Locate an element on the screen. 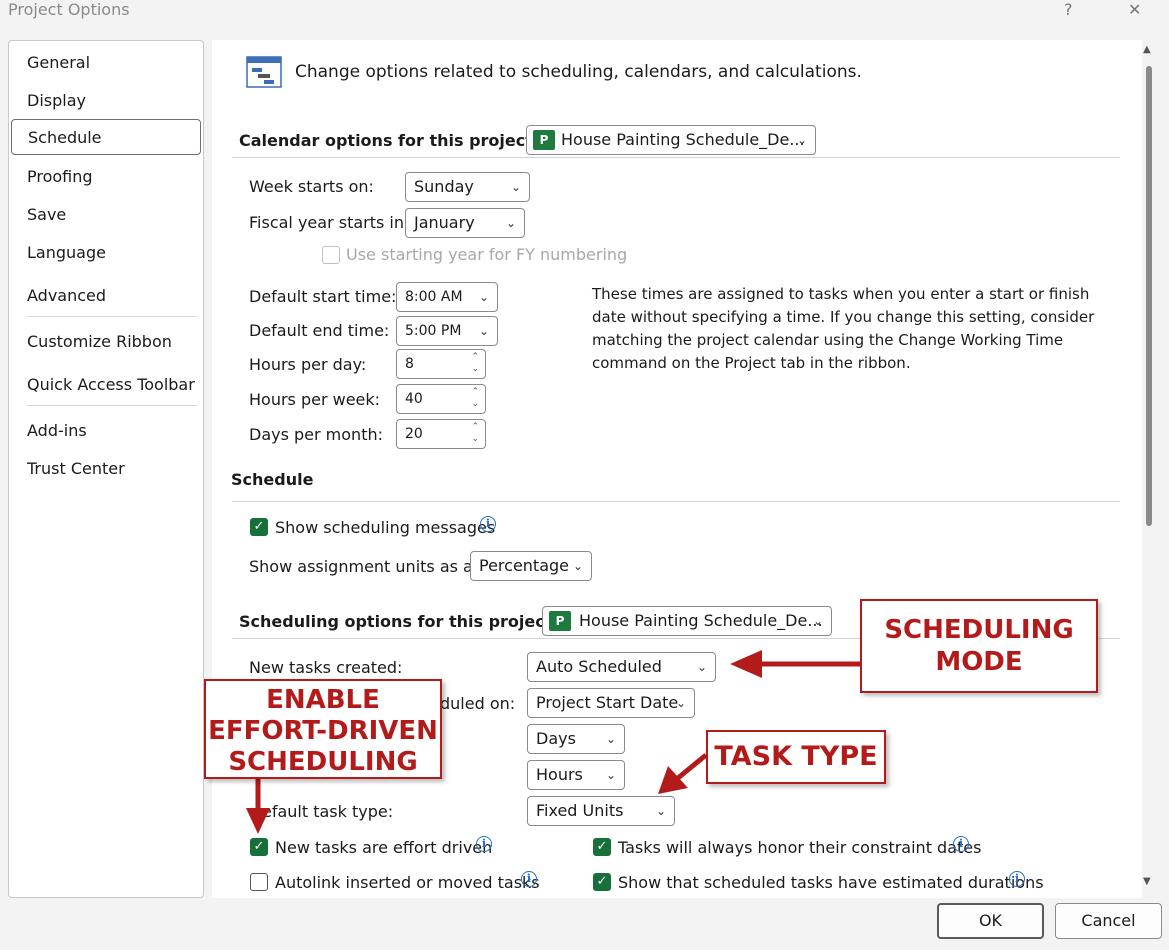 Image resolution: width=1169 pixels, height=950 pixels. cancel-button: Cancel is located at coordinates (1108, 921).